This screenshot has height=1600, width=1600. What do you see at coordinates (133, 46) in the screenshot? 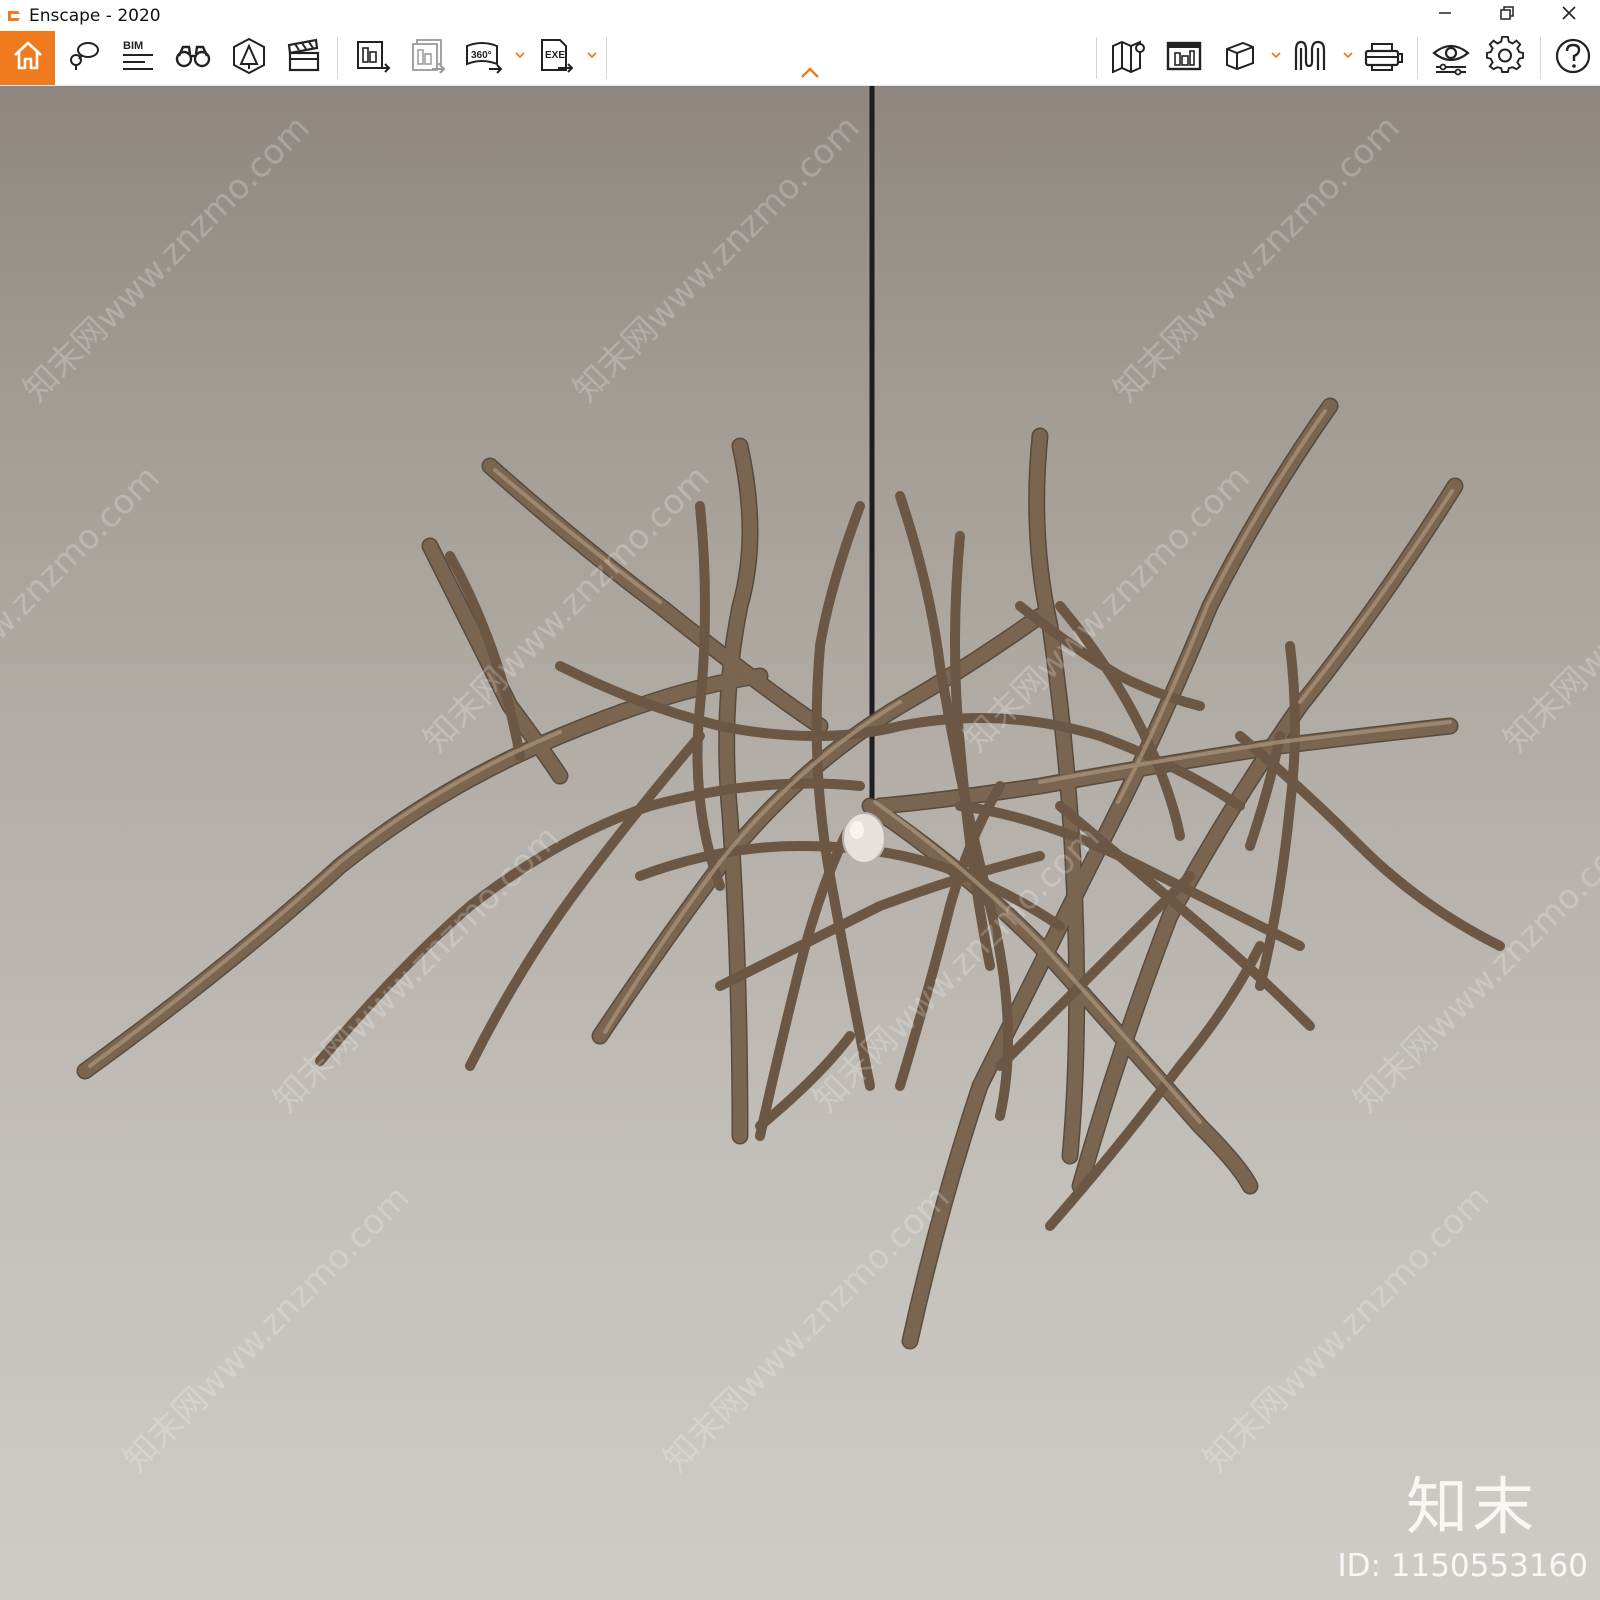
I see `bim-label: BIM` at bounding box center [133, 46].